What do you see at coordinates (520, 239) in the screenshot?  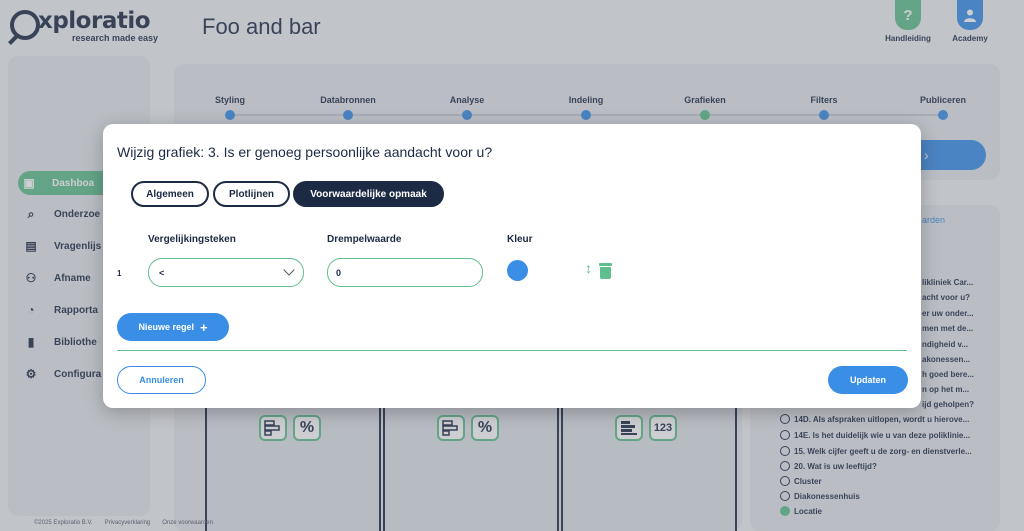 I see `color-column-label: Kleur` at bounding box center [520, 239].